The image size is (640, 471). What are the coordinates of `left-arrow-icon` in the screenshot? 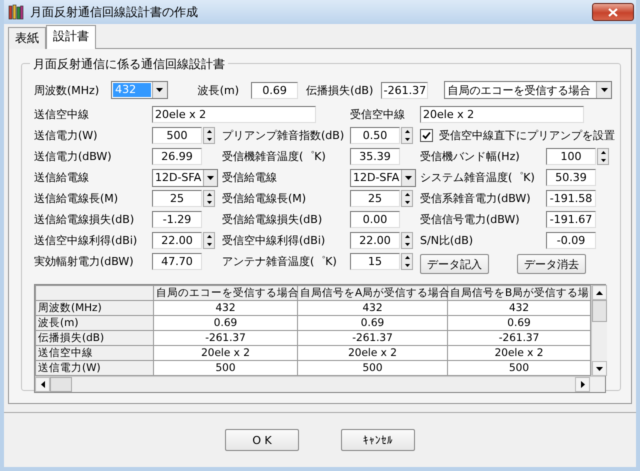 It's located at (42, 384).